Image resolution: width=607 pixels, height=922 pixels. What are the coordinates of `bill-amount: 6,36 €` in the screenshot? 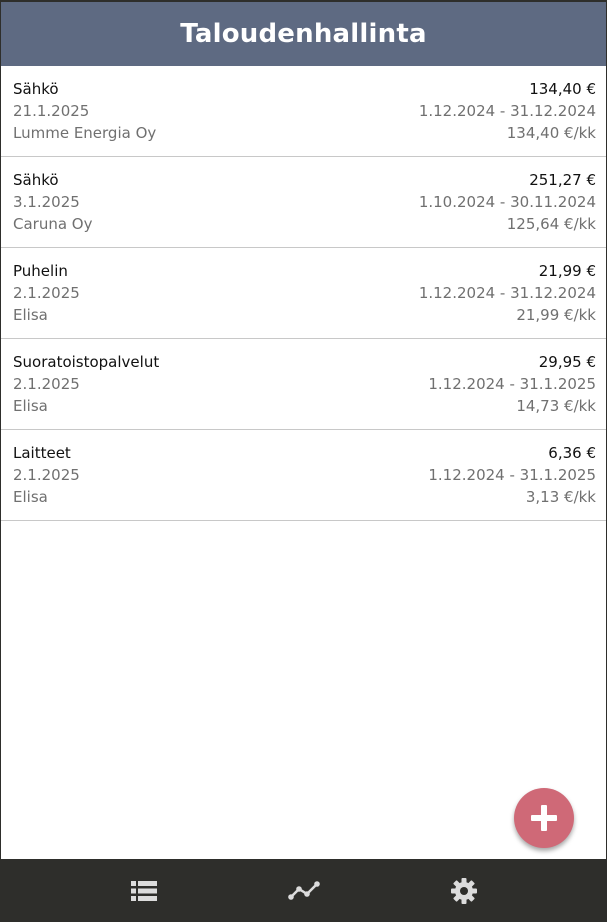 It's located at (572, 453).